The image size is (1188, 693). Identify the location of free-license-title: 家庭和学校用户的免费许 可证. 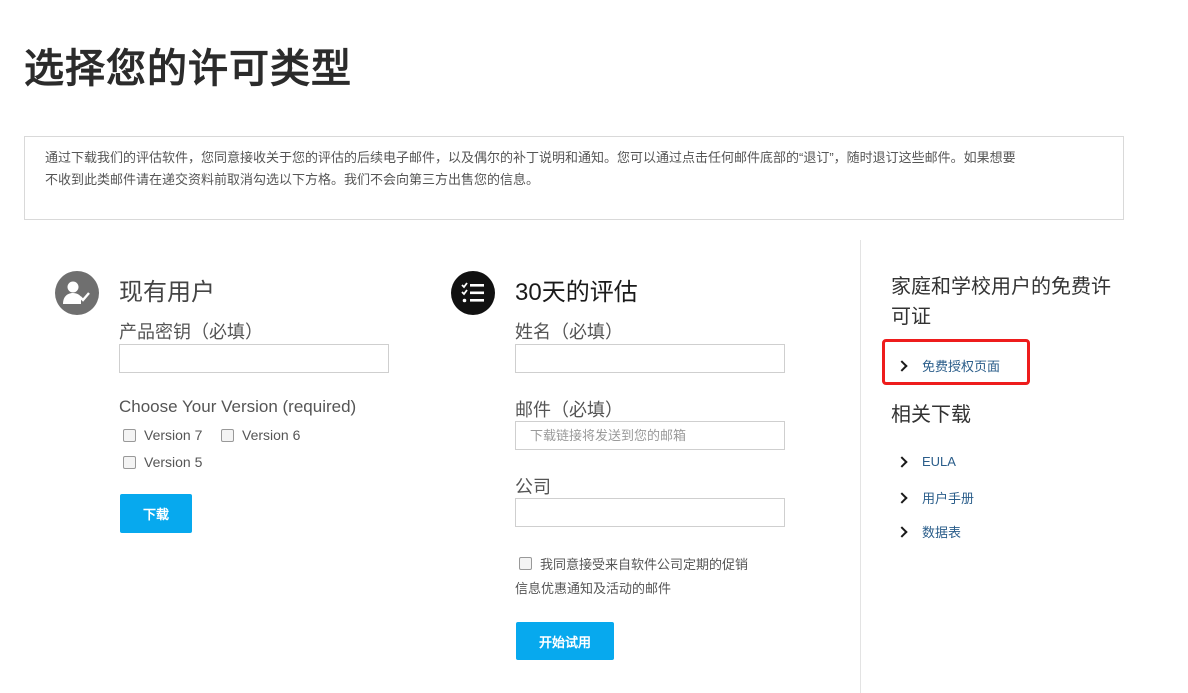
(1001, 302).